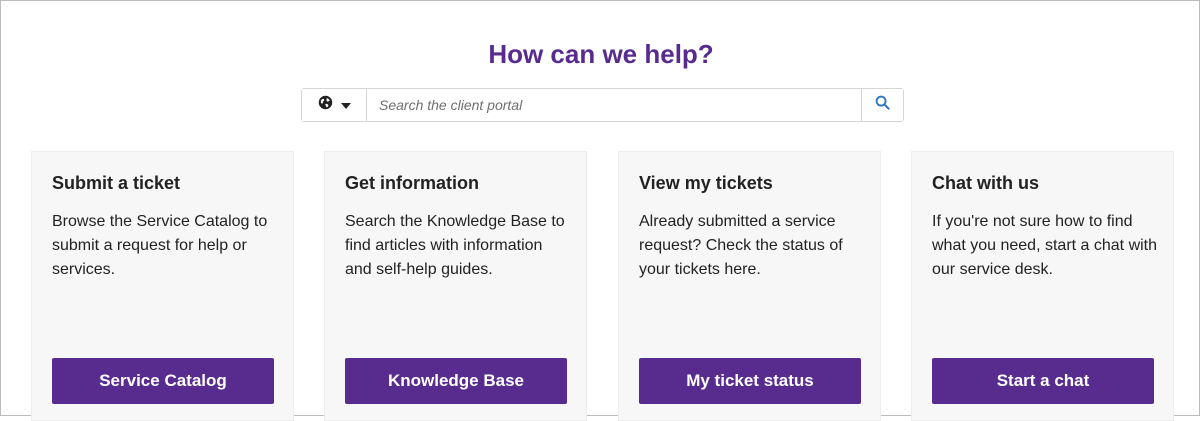 This screenshot has width=1200, height=421. I want to click on service-catalog-button: Service Catalog, so click(163, 381).